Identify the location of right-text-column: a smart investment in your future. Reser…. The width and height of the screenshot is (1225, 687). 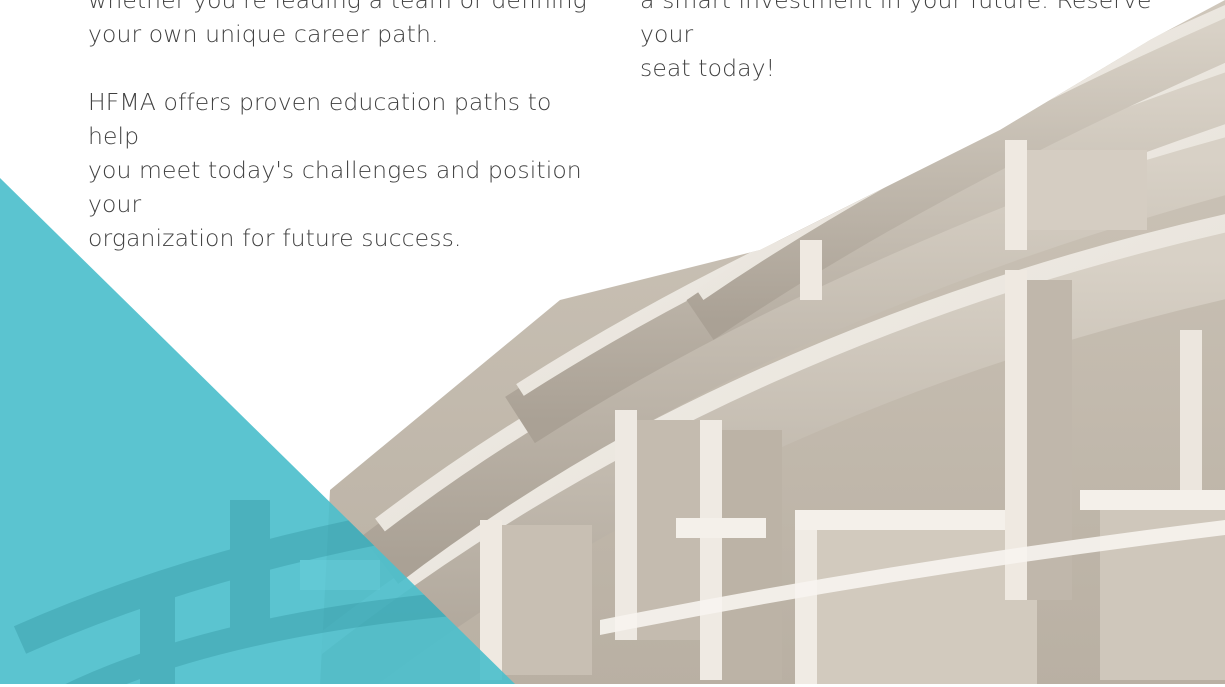
(900, 42).